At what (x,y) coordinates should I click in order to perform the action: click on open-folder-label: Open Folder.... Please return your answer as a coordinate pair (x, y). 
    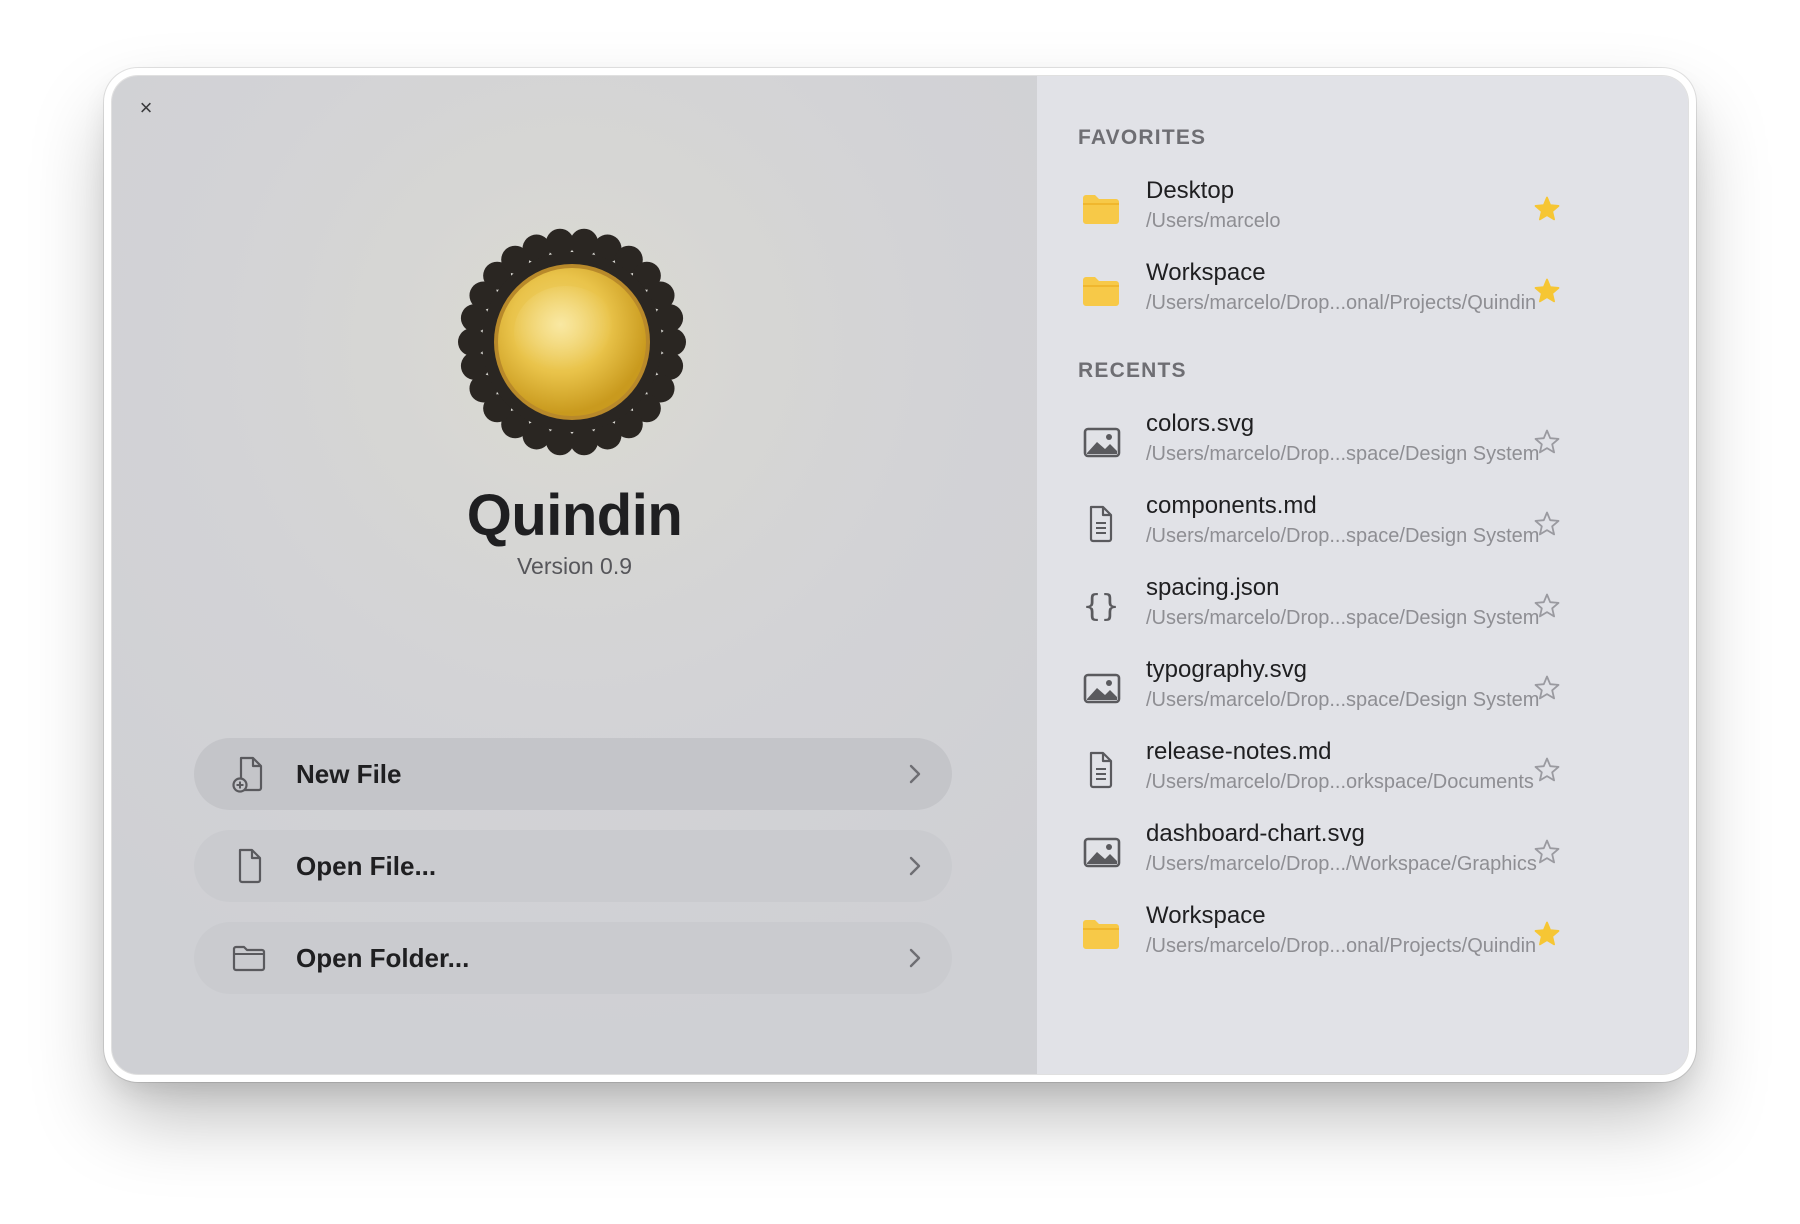
    Looking at the image, I should click on (383, 957).